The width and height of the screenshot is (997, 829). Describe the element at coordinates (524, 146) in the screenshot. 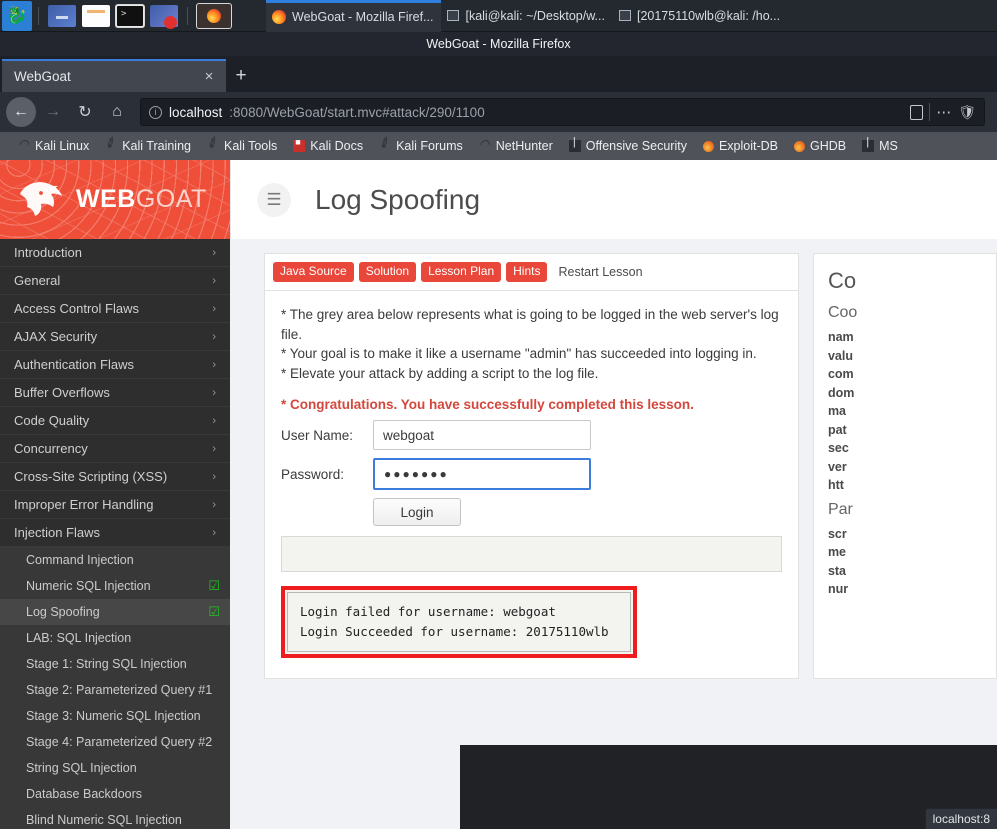

I see `bookmark-label: NetHunter` at that location.